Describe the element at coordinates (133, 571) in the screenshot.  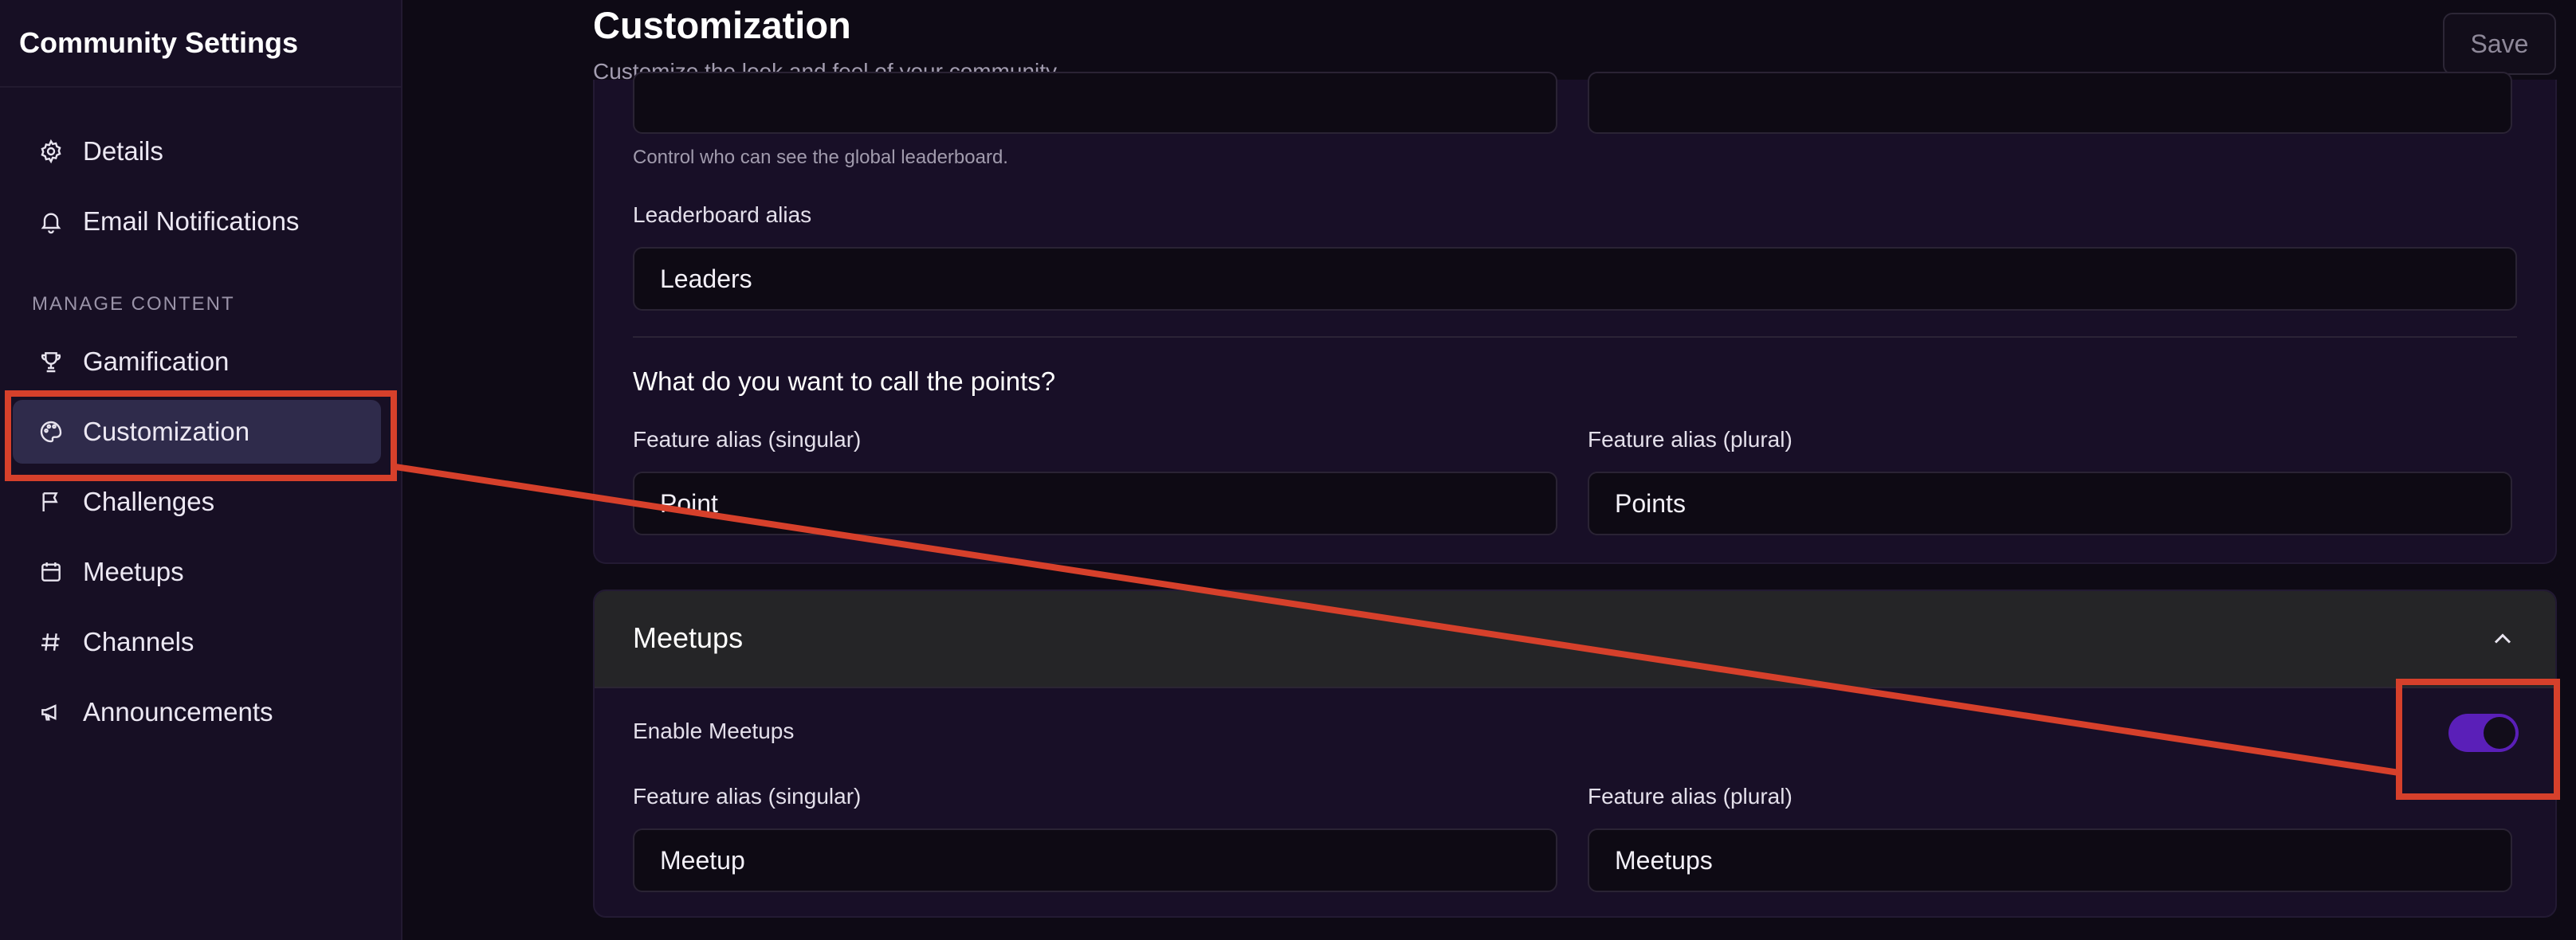
I see `sidebar-item-label: Meetups` at that location.